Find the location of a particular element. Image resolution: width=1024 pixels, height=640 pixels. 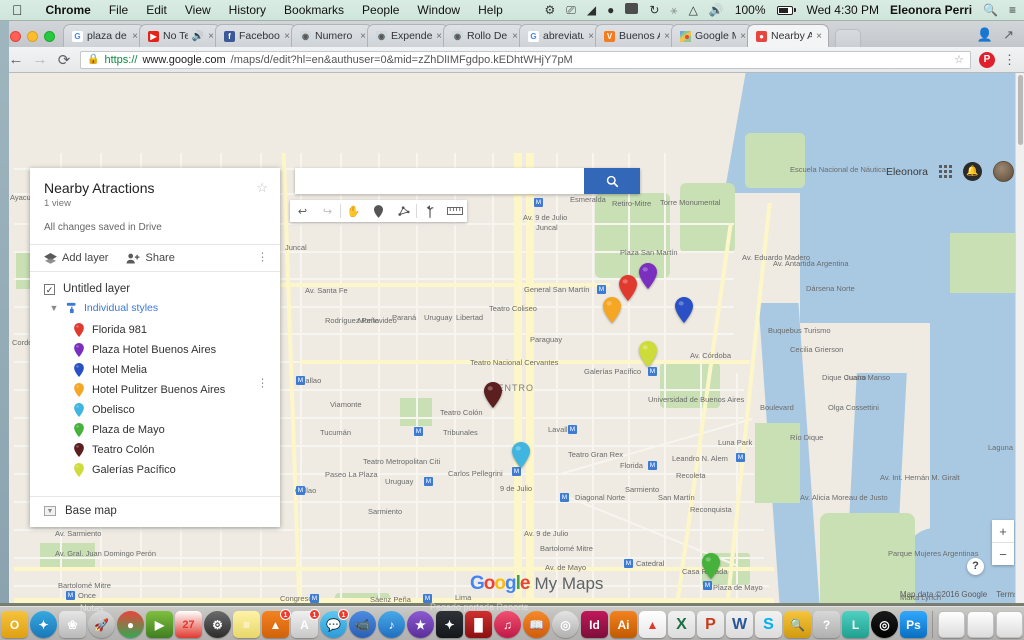

unknown-icon: ? is located at coordinates (826, 624).